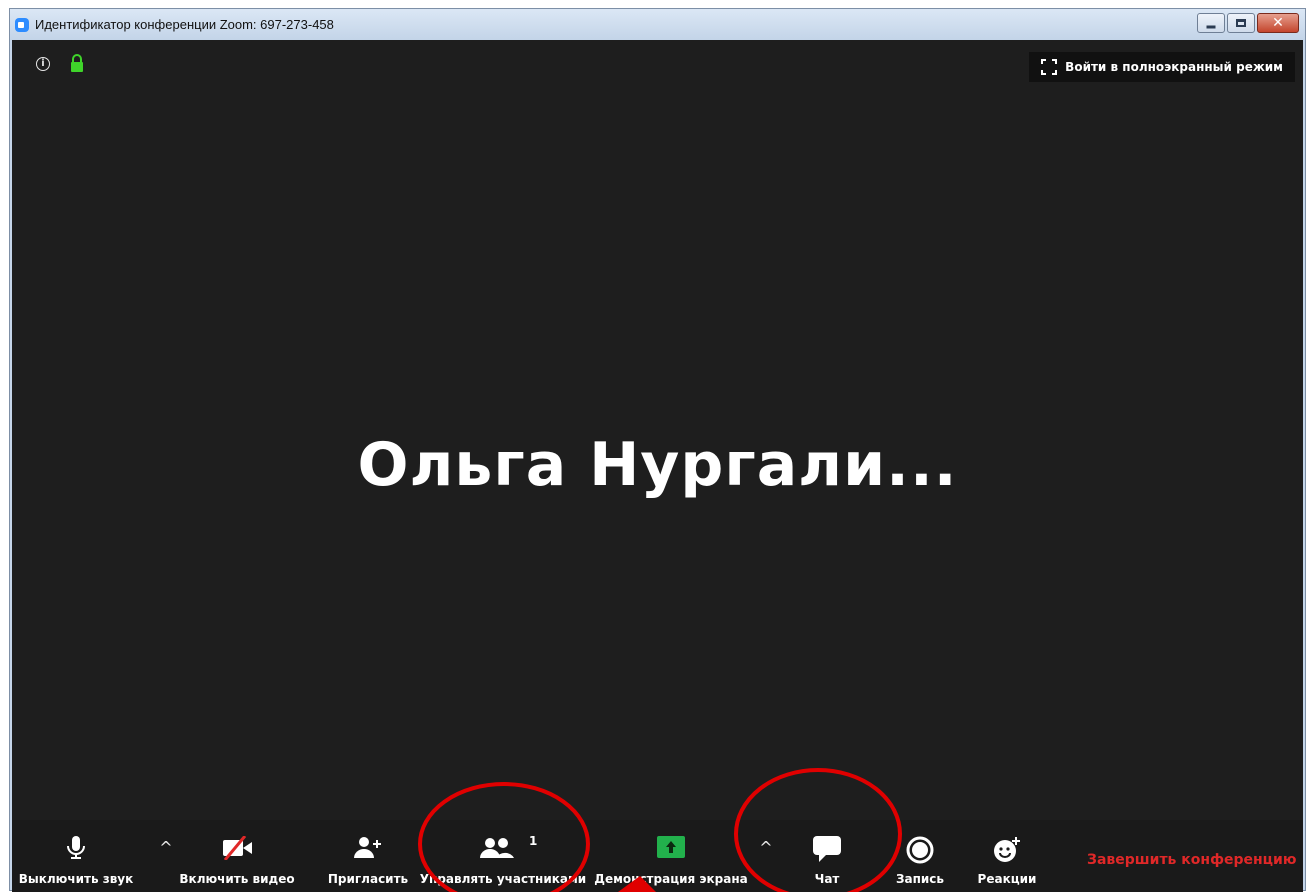 This screenshot has width=1314, height=892. Describe the element at coordinates (920, 850) in the screenshot. I see `record-icon` at that location.